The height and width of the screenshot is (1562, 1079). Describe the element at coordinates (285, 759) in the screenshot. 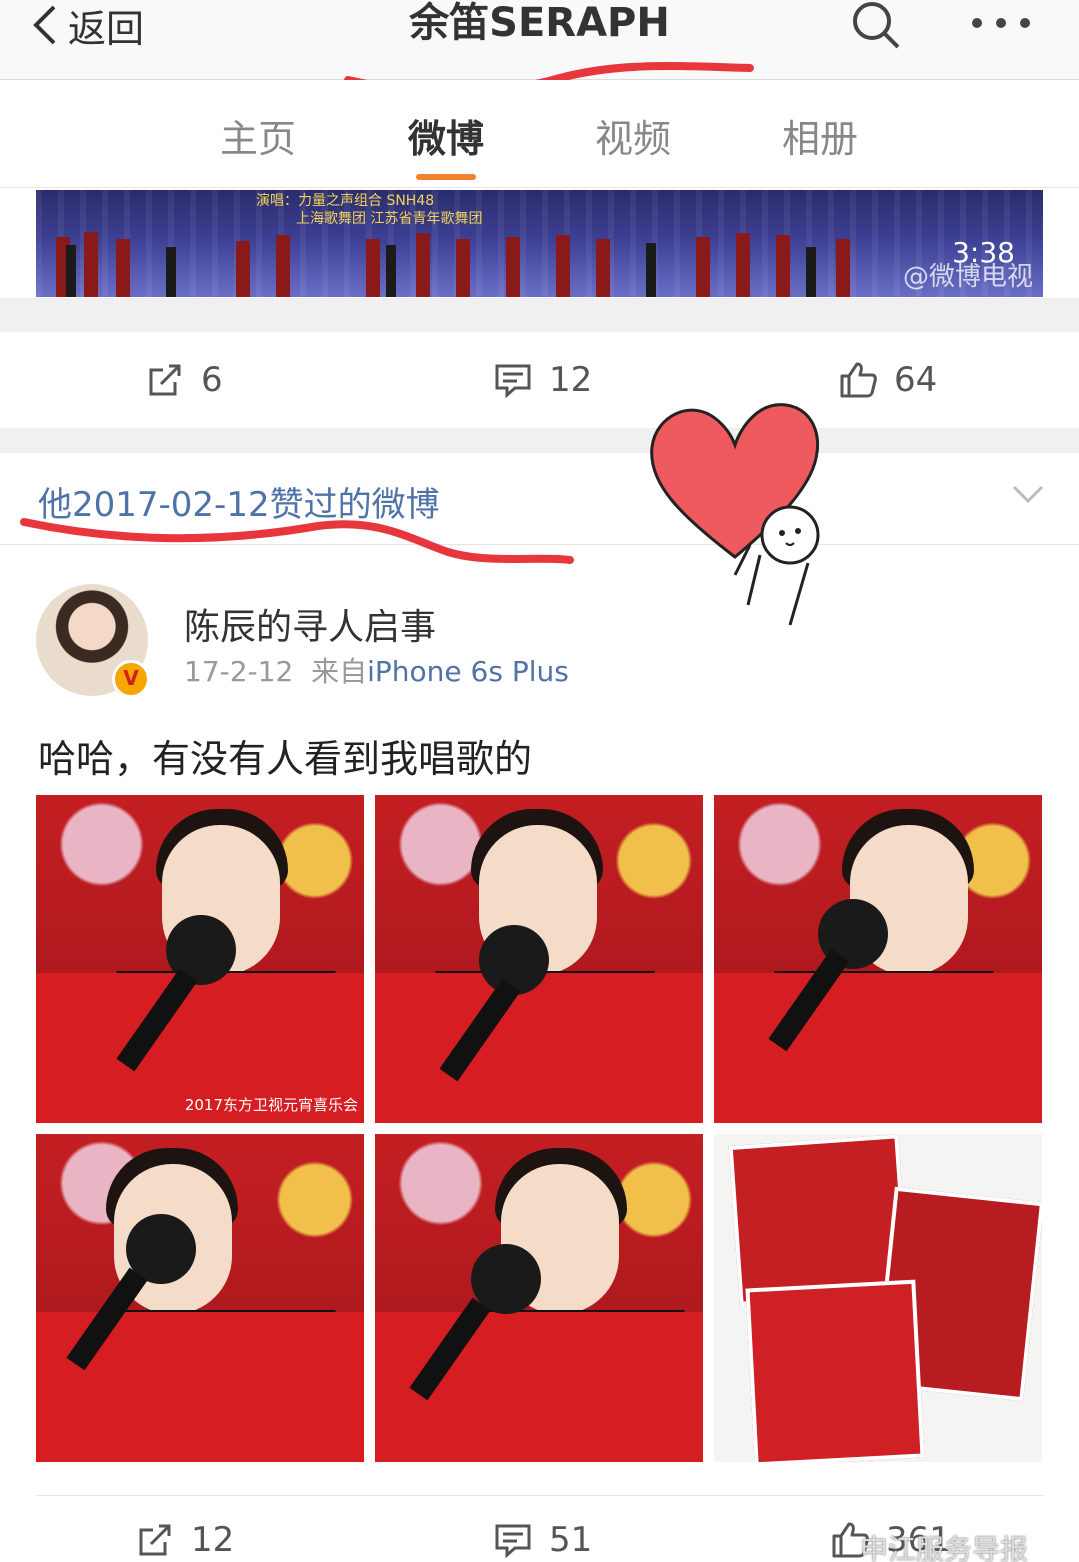

I see `post-text: 哈哈，有没有人看到我唱歌的` at that location.